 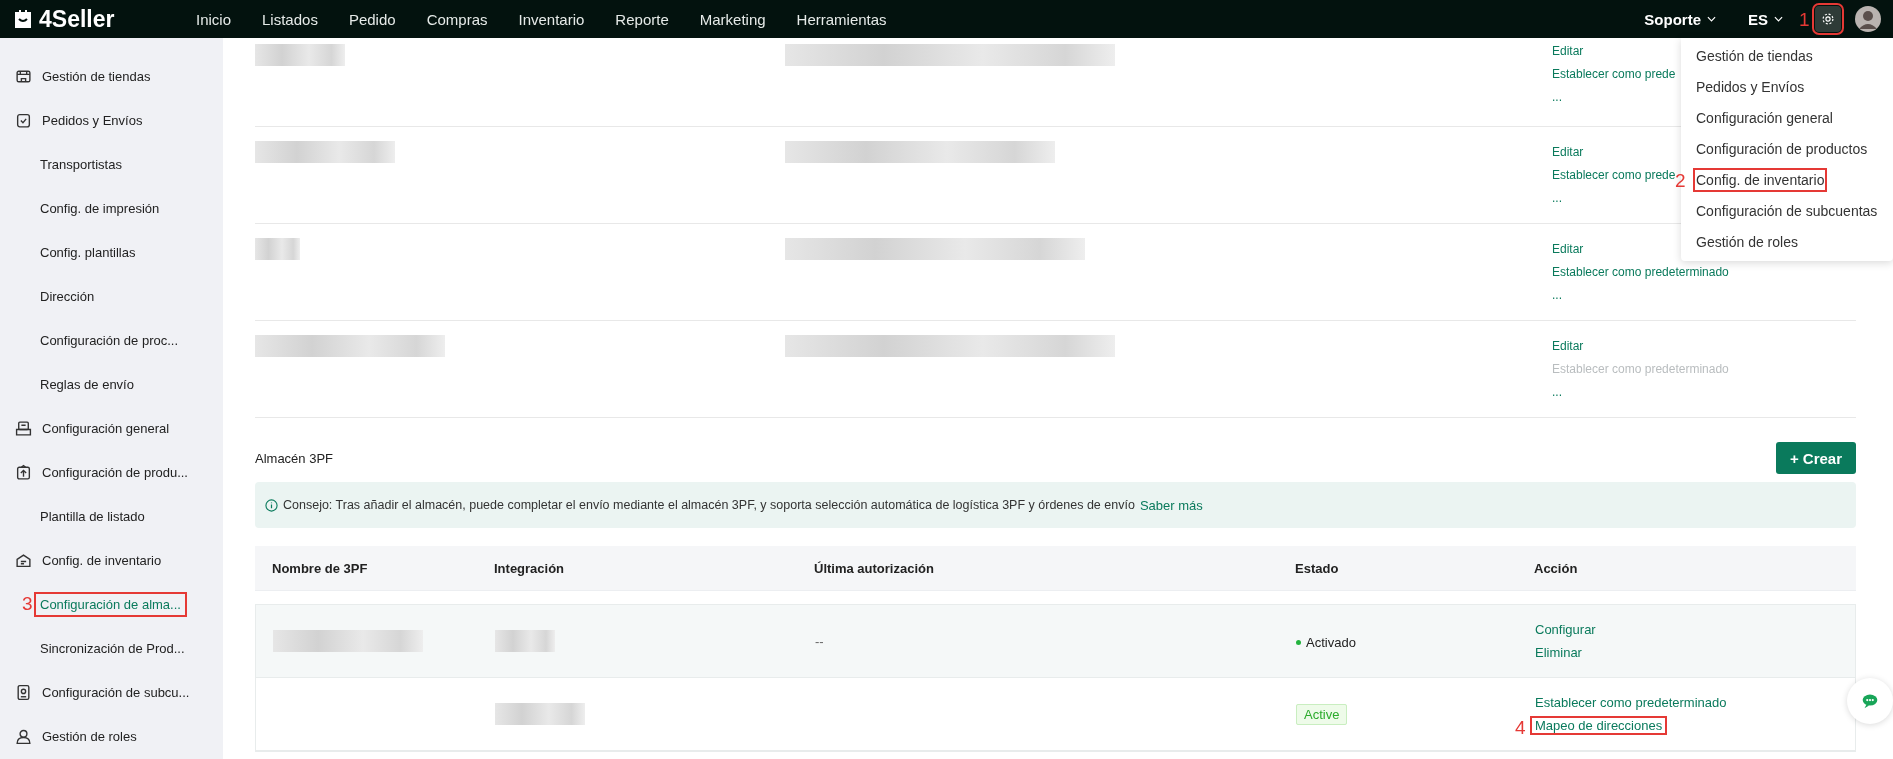 What do you see at coordinates (1680, 19) in the screenshot?
I see `support-menu: Soporte` at bounding box center [1680, 19].